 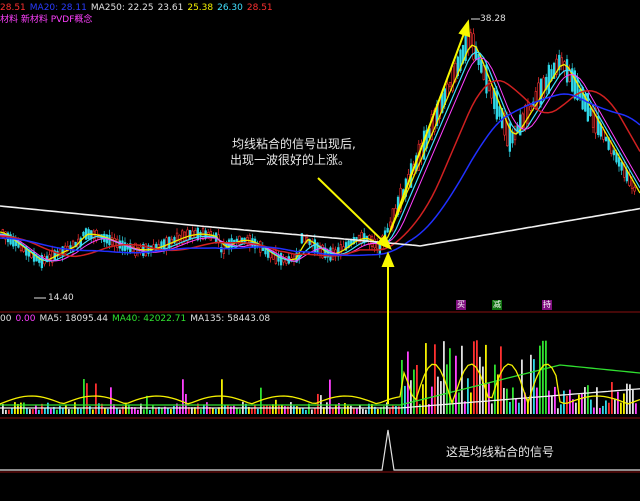 I want to click on ma-value-3: 23.61, so click(x=170, y=8).